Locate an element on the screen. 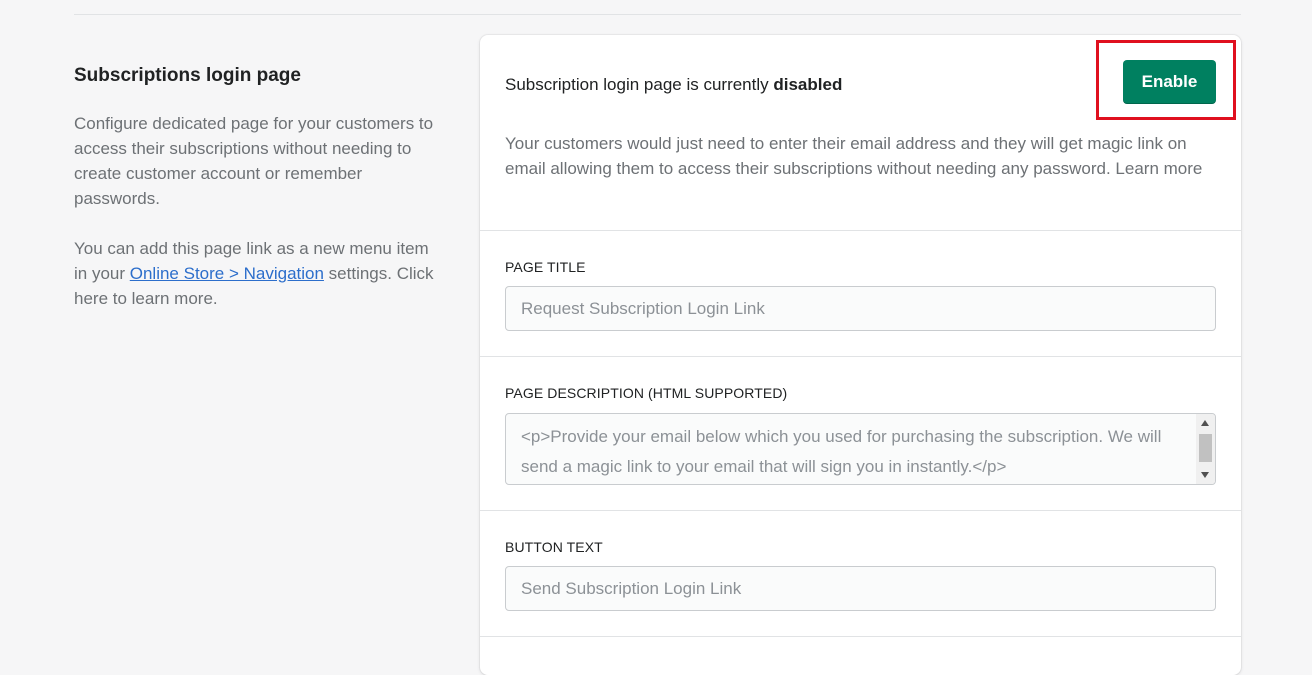  status-prefix: Subscription login page is currently is located at coordinates (639, 84).